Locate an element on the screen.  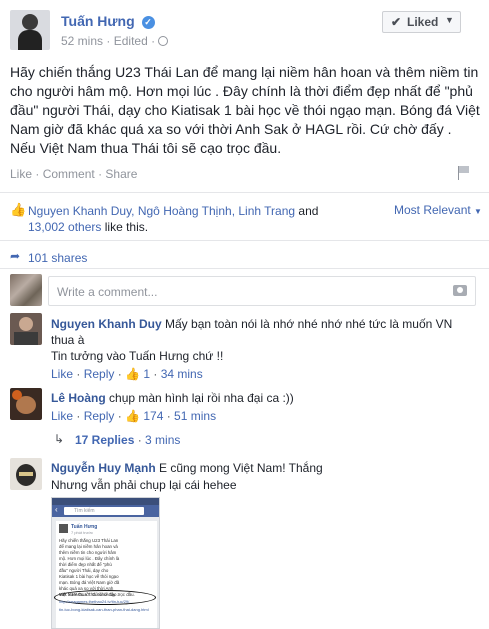
flag-icon is located at coordinates (464, 173).